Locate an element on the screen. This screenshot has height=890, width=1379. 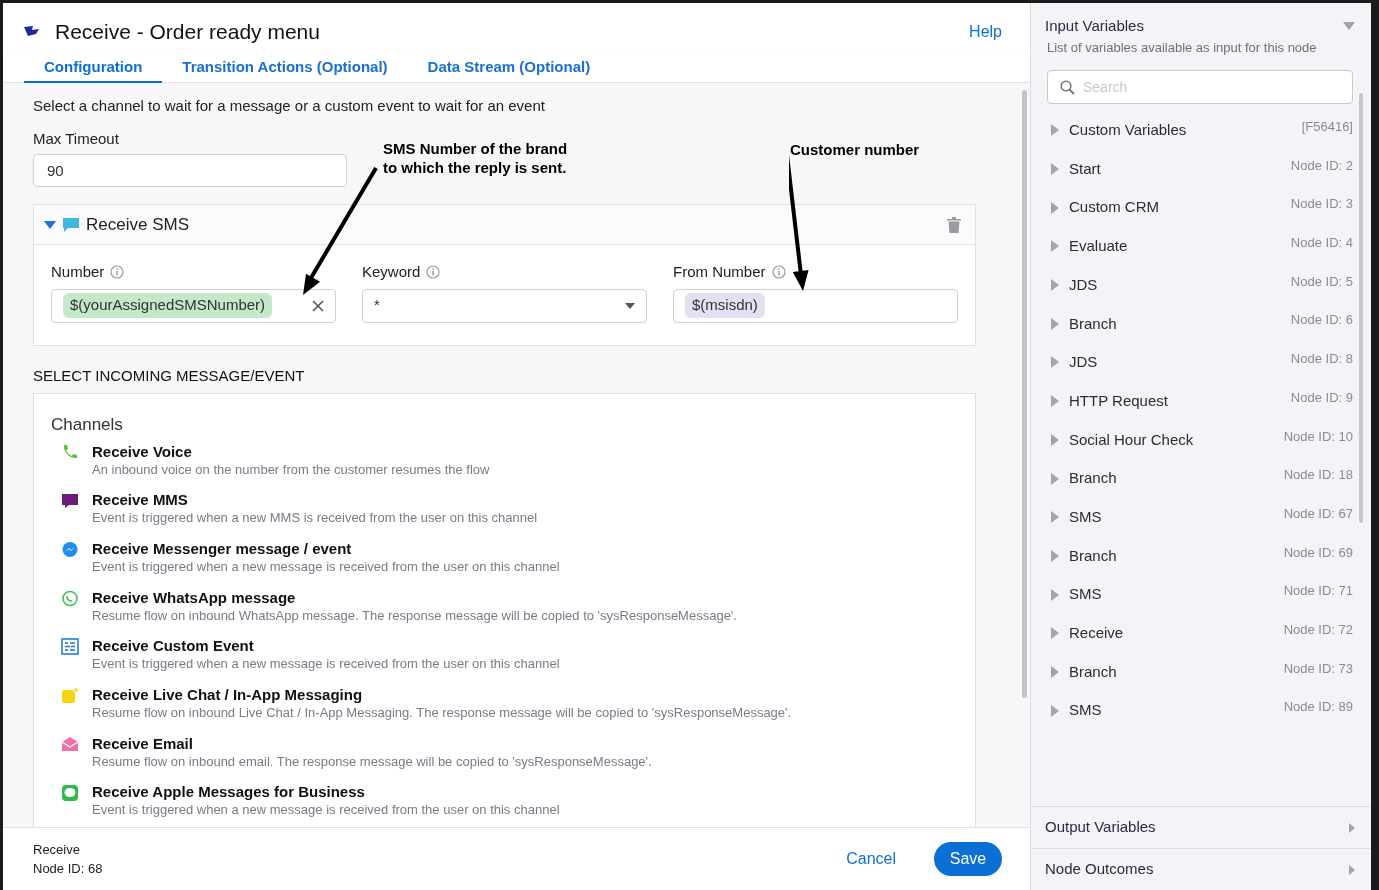
field-label: Max Timeout is located at coordinates (76, 138).